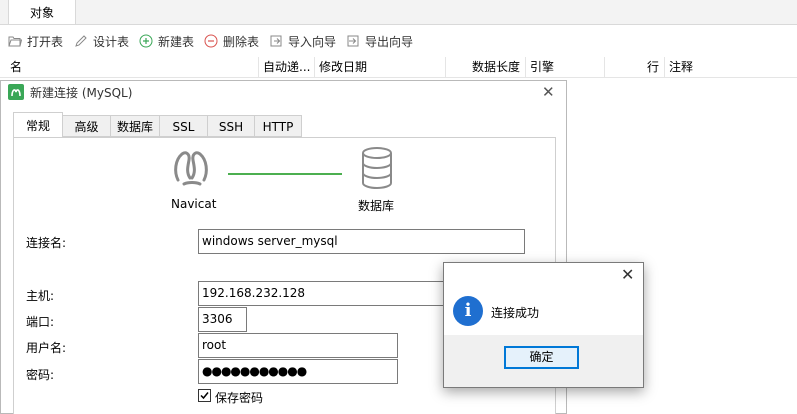 The image size is (797, 414). I want to click on open-table-label: 打开表, so click(45, 41).